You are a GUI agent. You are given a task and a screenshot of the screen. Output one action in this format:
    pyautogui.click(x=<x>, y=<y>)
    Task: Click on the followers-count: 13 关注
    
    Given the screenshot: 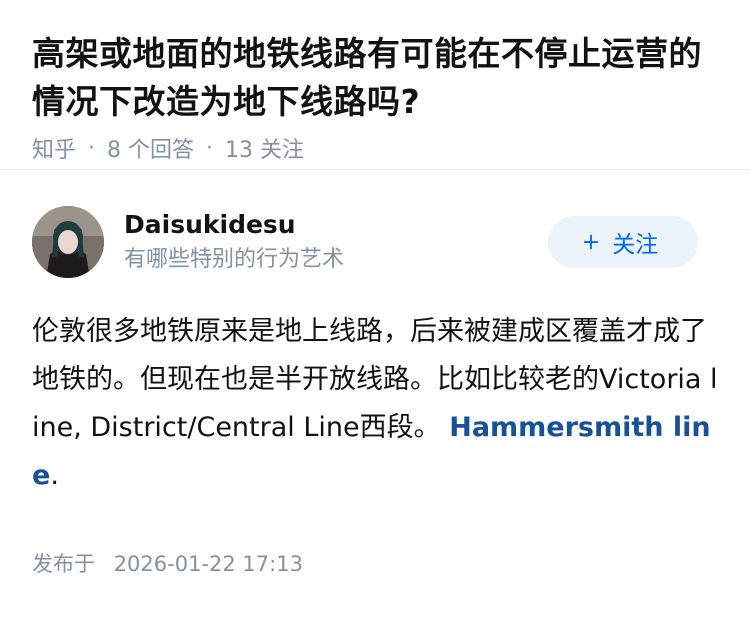 What is the action you would take?
    pyautogui.click(x=264, y=148)
    